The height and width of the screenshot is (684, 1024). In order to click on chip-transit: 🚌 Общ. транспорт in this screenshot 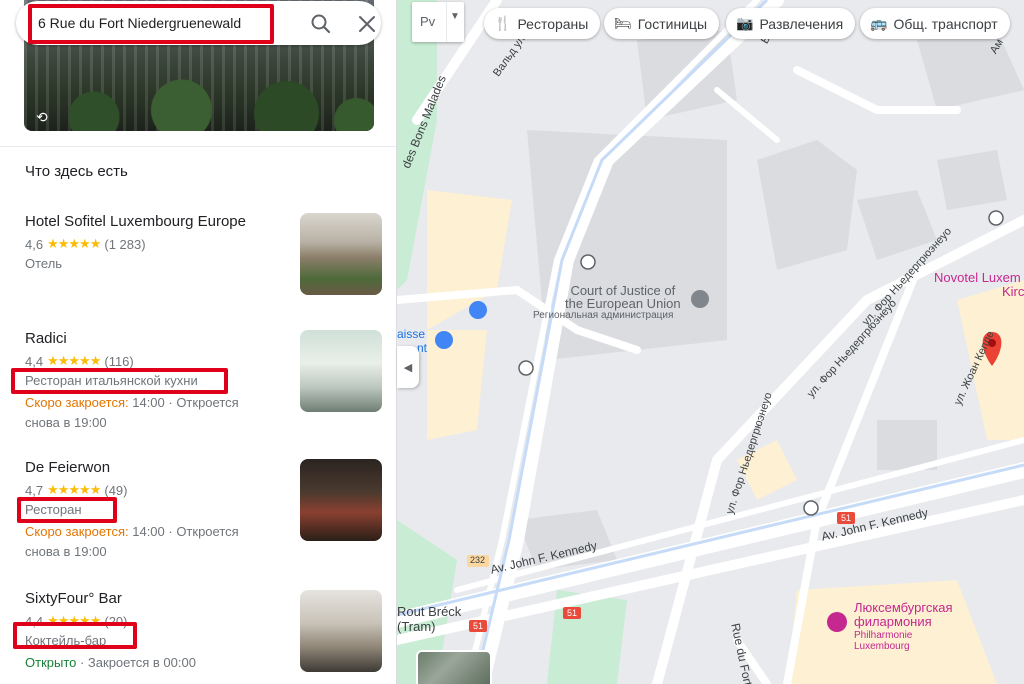, I will do `click(935, 23)`.